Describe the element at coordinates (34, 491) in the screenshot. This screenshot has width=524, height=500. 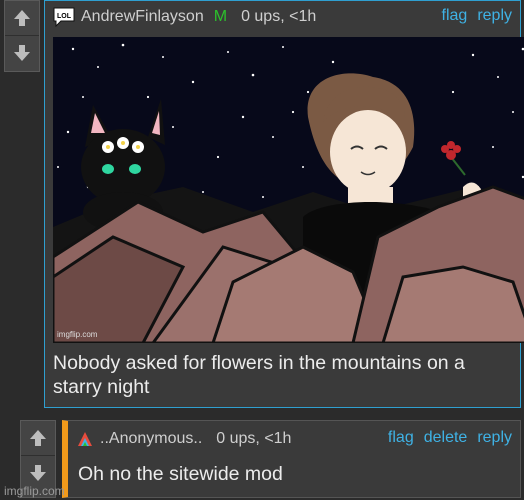
I see `site-watermark: imgflip.com` at that location.